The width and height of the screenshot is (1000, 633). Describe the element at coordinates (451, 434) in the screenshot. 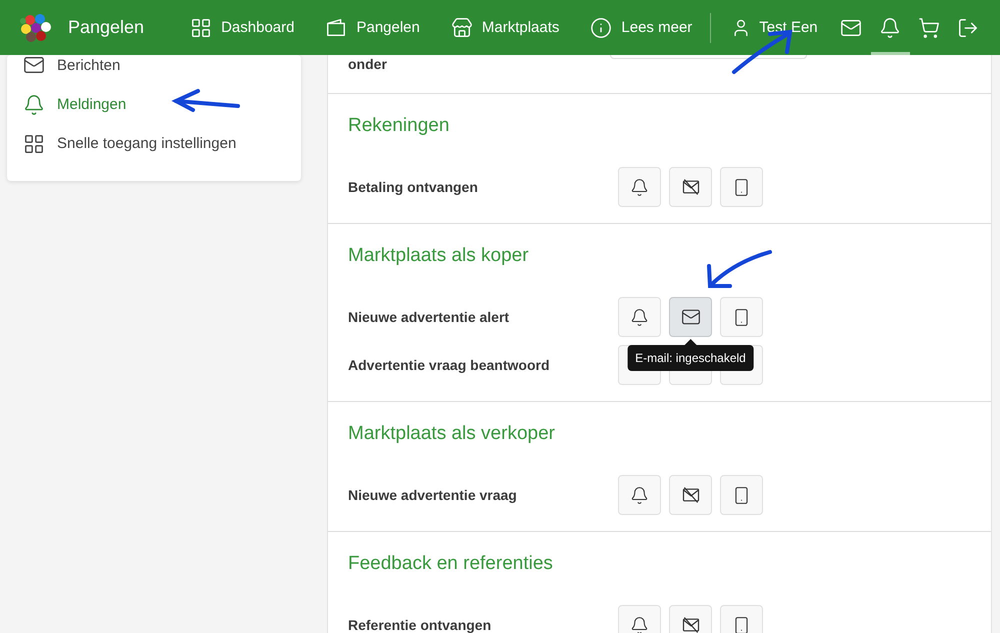

I see `section-title: Marktplaats als verkoper` at that location.